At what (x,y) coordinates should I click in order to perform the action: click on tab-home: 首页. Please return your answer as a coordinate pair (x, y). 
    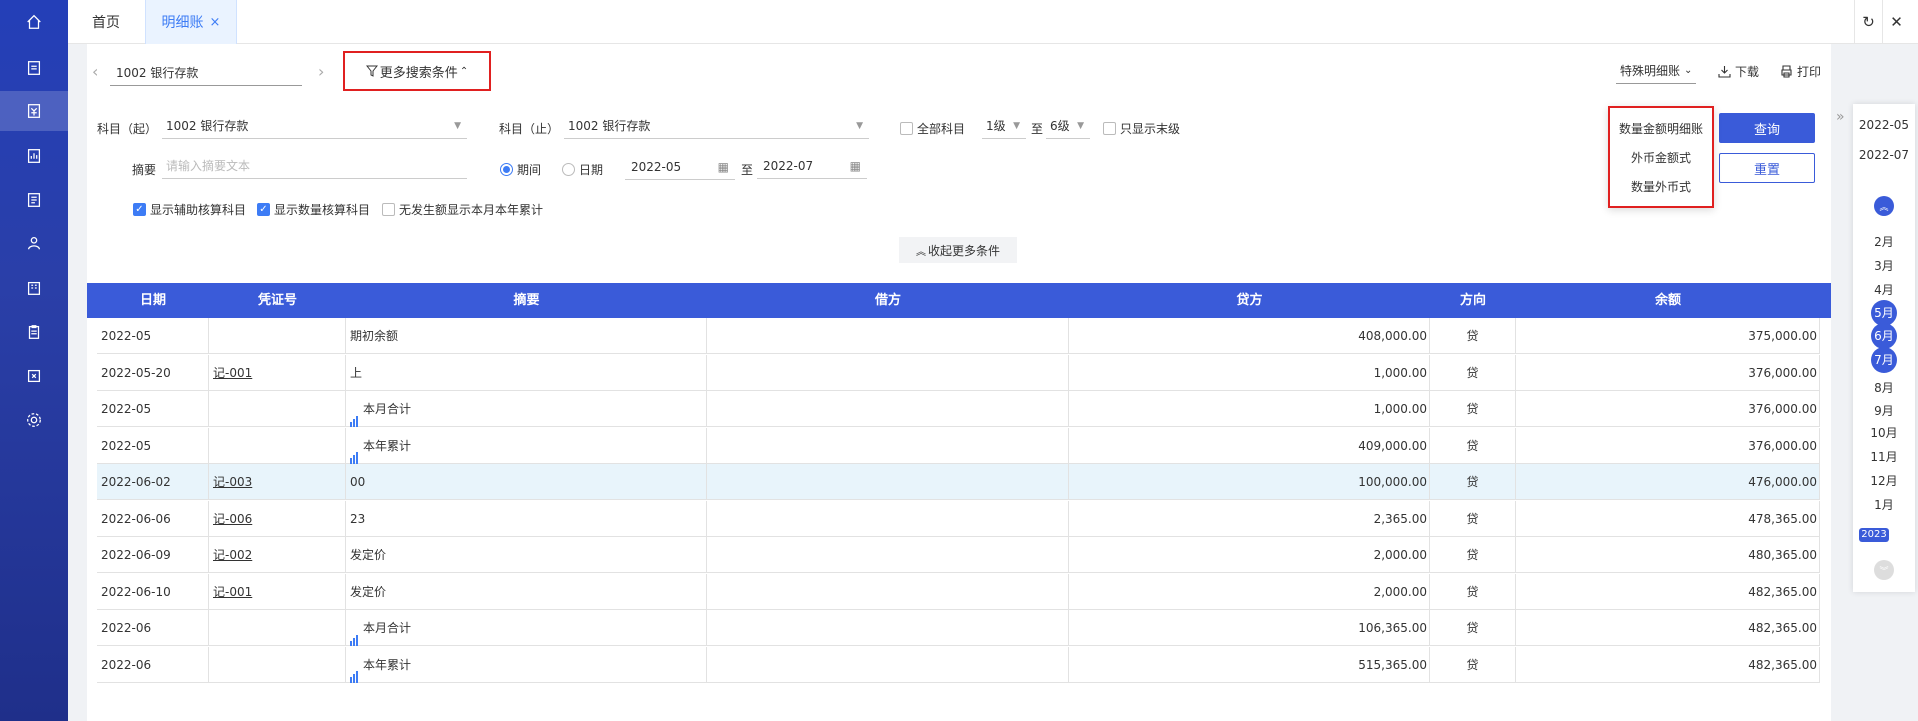
    Looking at the image, I should click on (106, 22).